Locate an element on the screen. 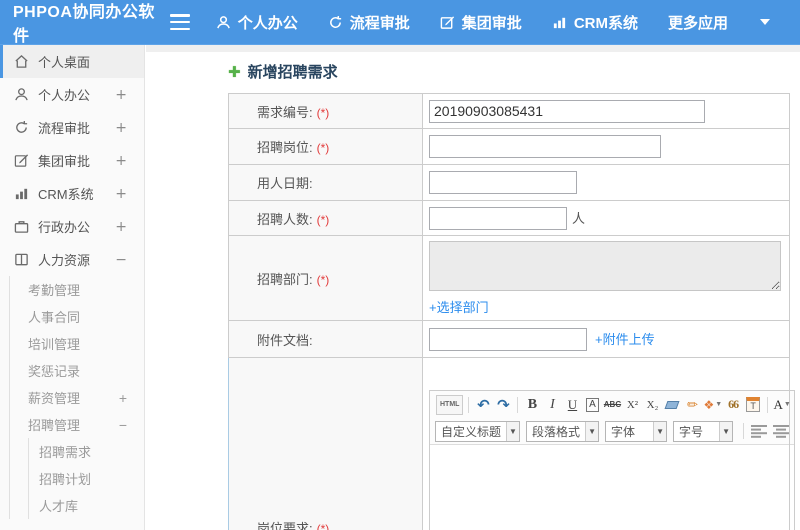  redo-icon: ↷ is located at coordinates (503, 405).